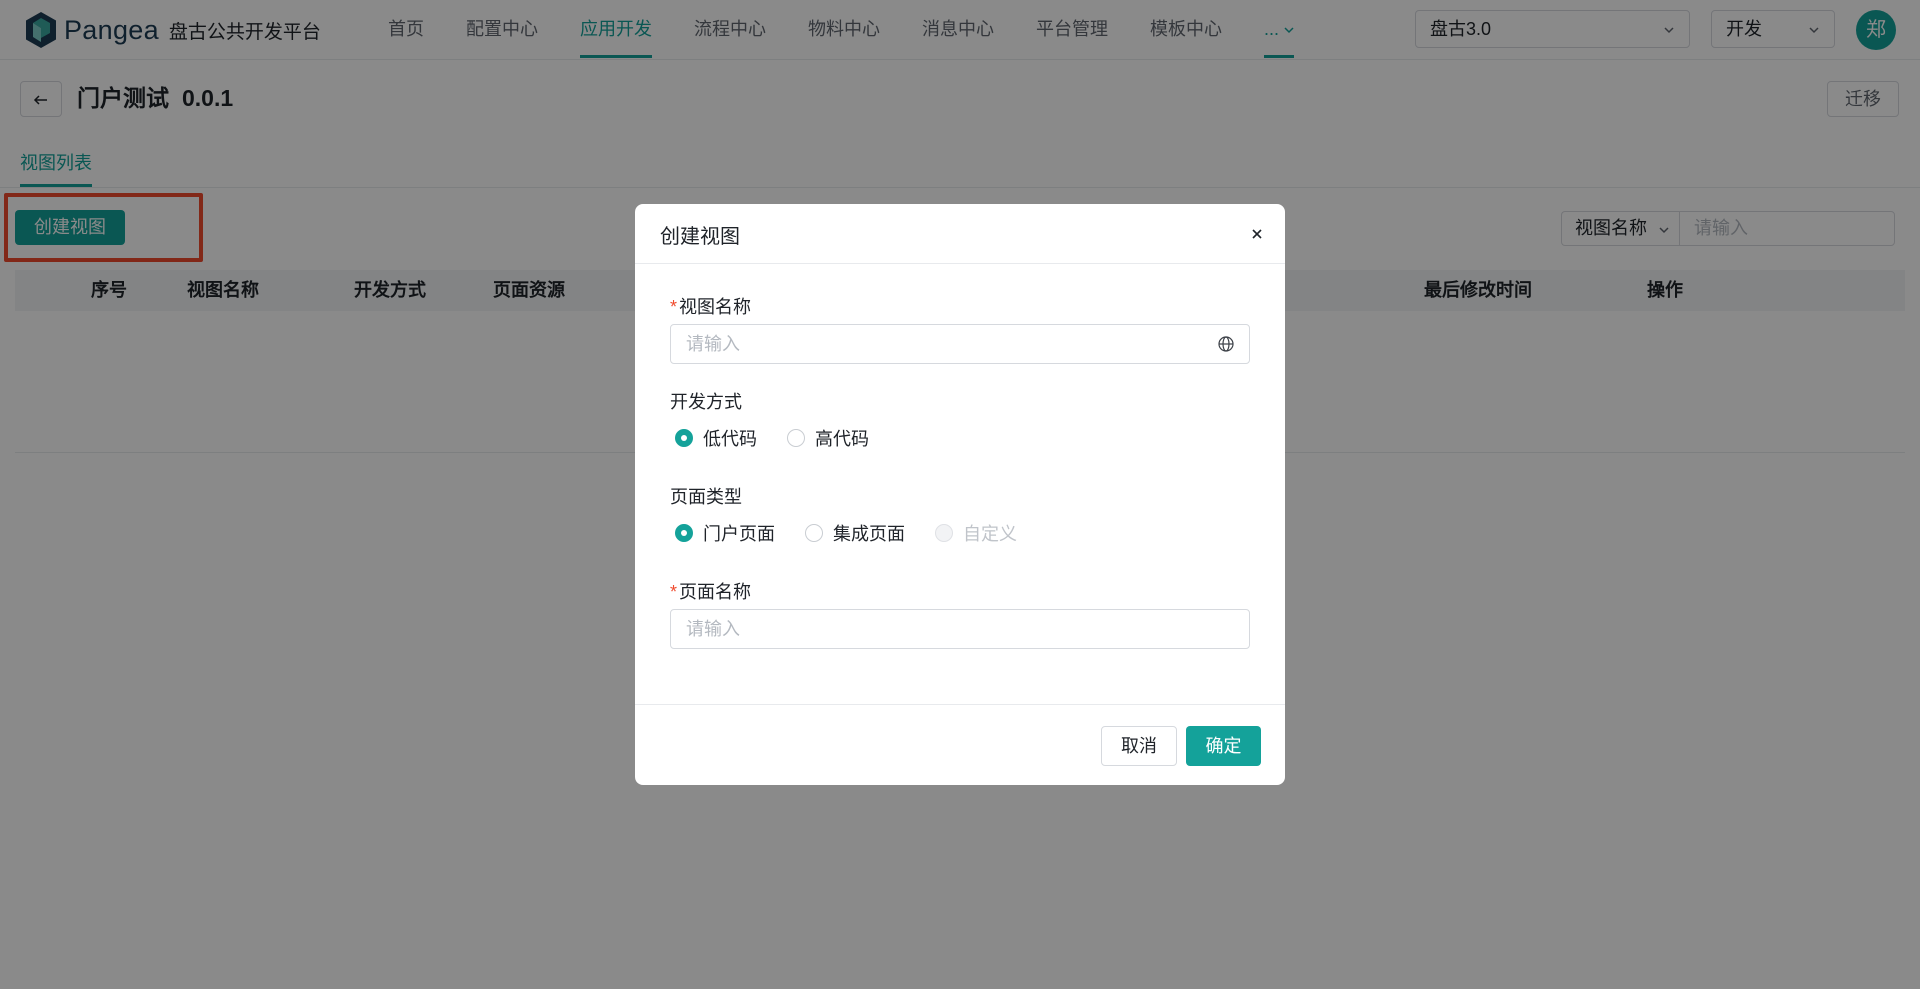 The width and height of the screenshot is (1920, 989). I want to click on radio-high-code: 高代码, so click(828, 438).